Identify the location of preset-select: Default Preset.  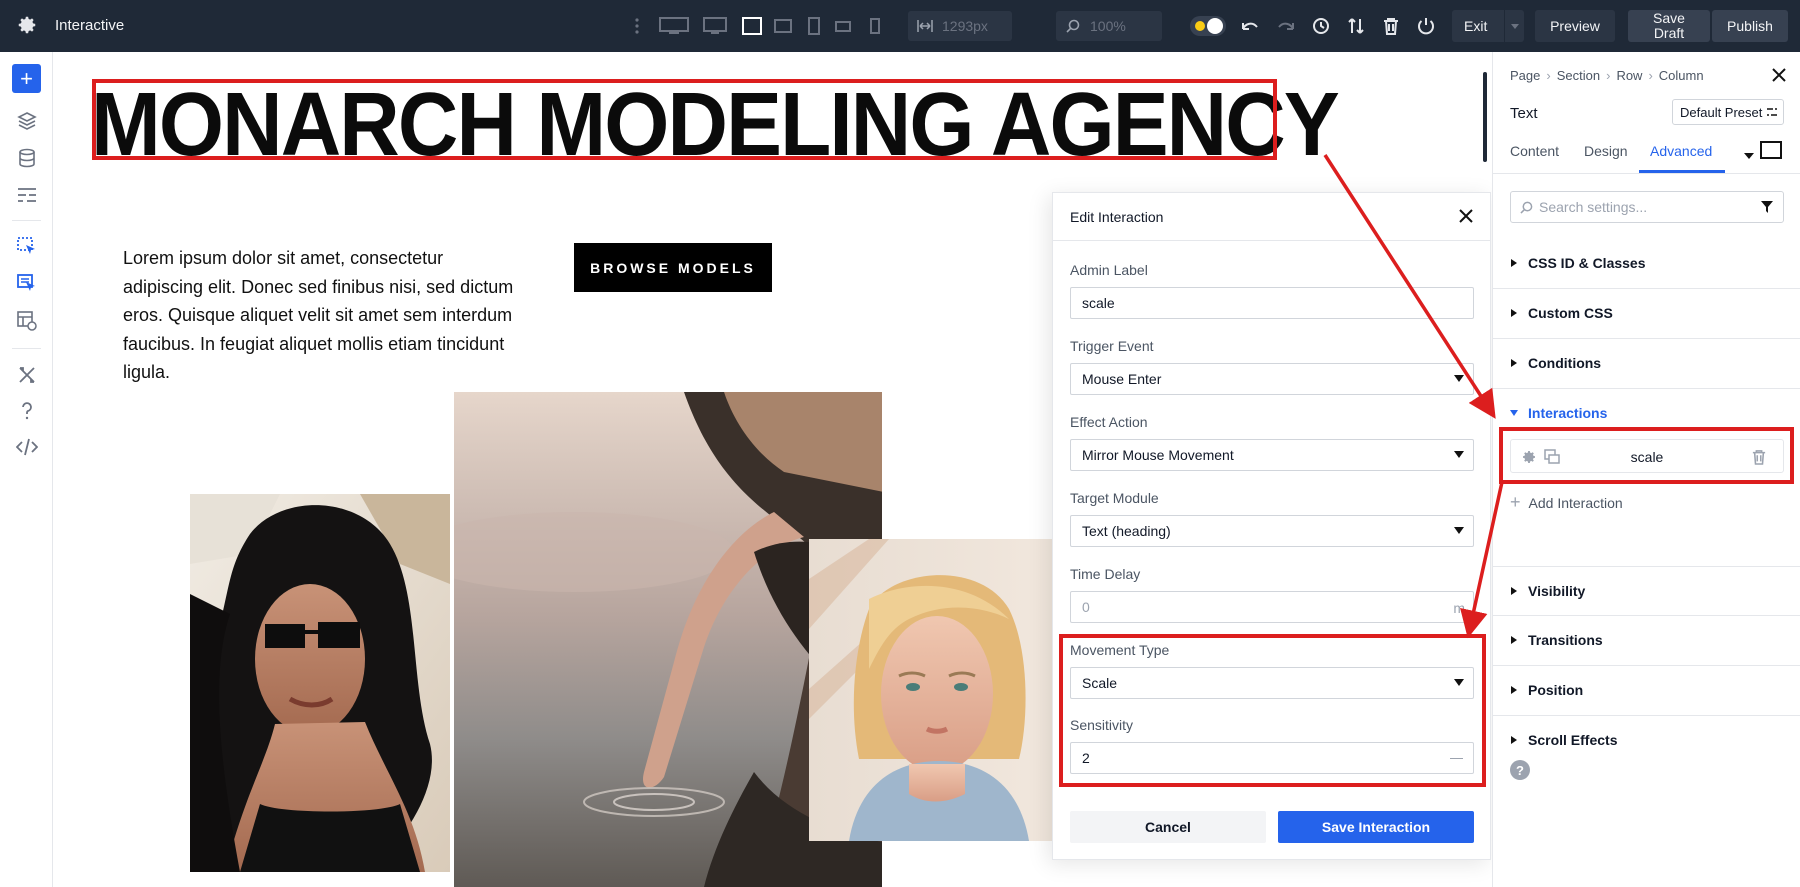
(1728, 112).